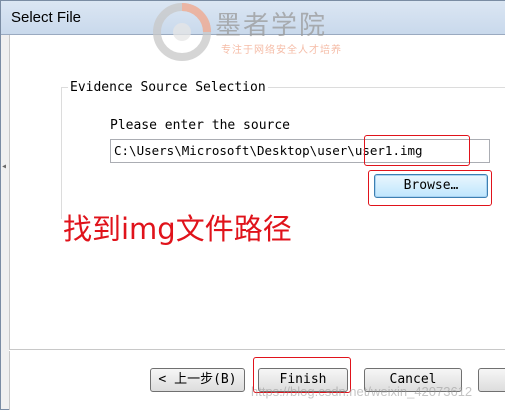 This screenshot has height=410, width=505. What do you see at coordinates (200, 125) in the screenshot?
I see `source-prompt-label: Please enter the source` at bounding box center [200, 125].